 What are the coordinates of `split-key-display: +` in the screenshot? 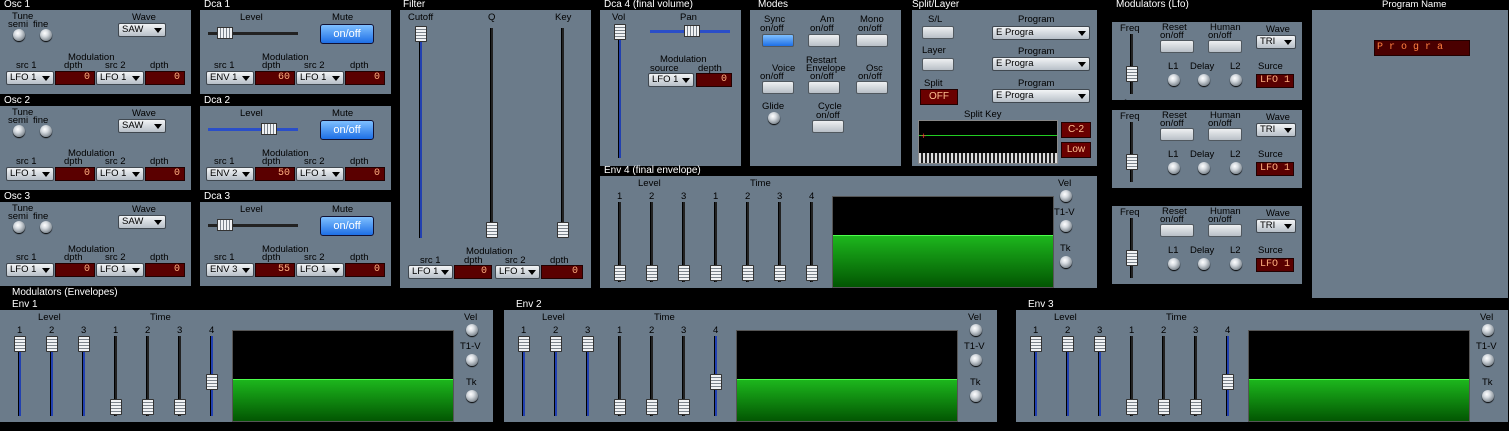 It's located at (988, 142).